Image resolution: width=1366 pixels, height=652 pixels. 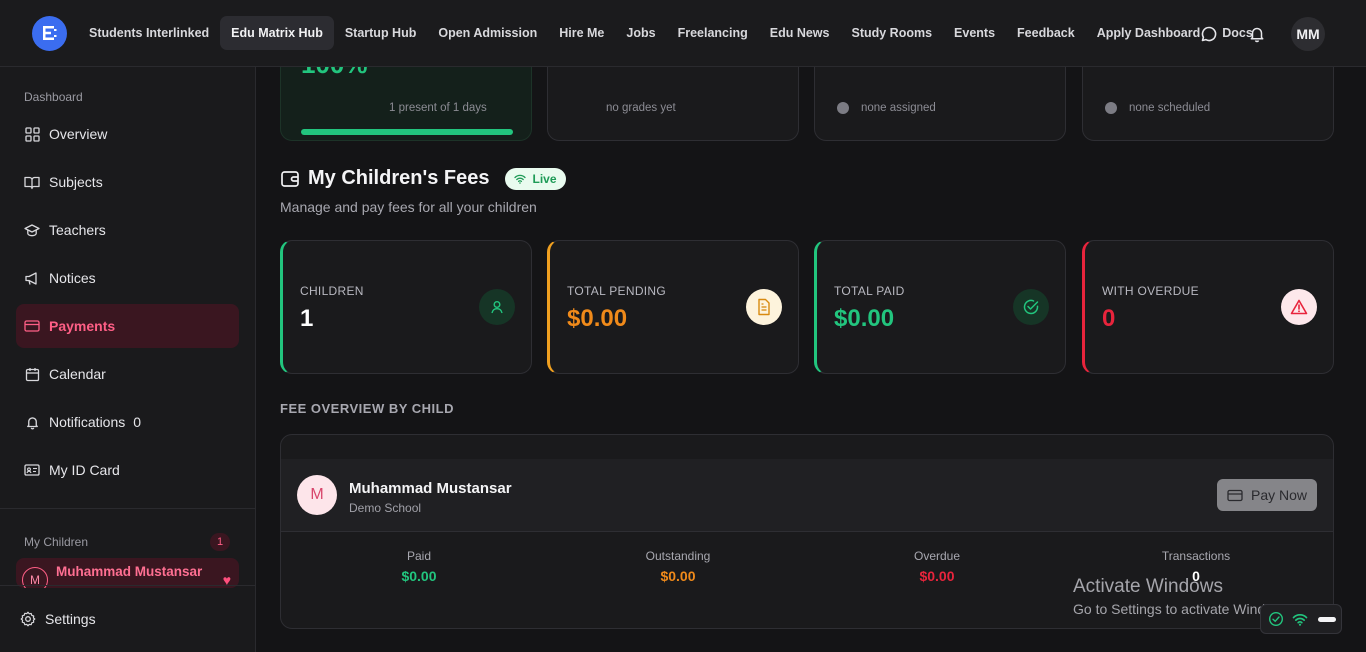 What do you see at coordinates (58, 619) in the screenshot?
I see `settings-button: Settings` at bounding box center [58, 619].